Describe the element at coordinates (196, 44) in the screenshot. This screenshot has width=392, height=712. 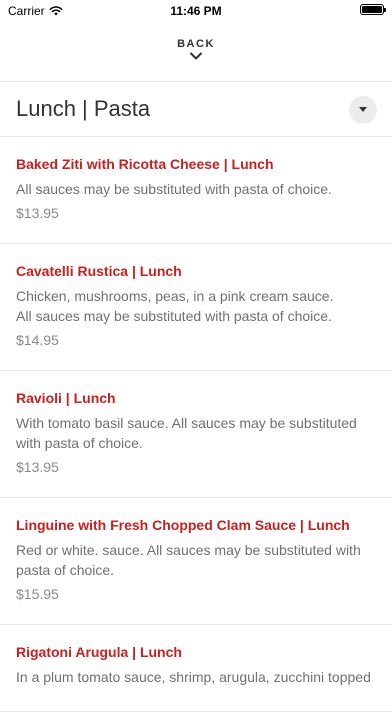
I see `back-label: BACK` at that location.